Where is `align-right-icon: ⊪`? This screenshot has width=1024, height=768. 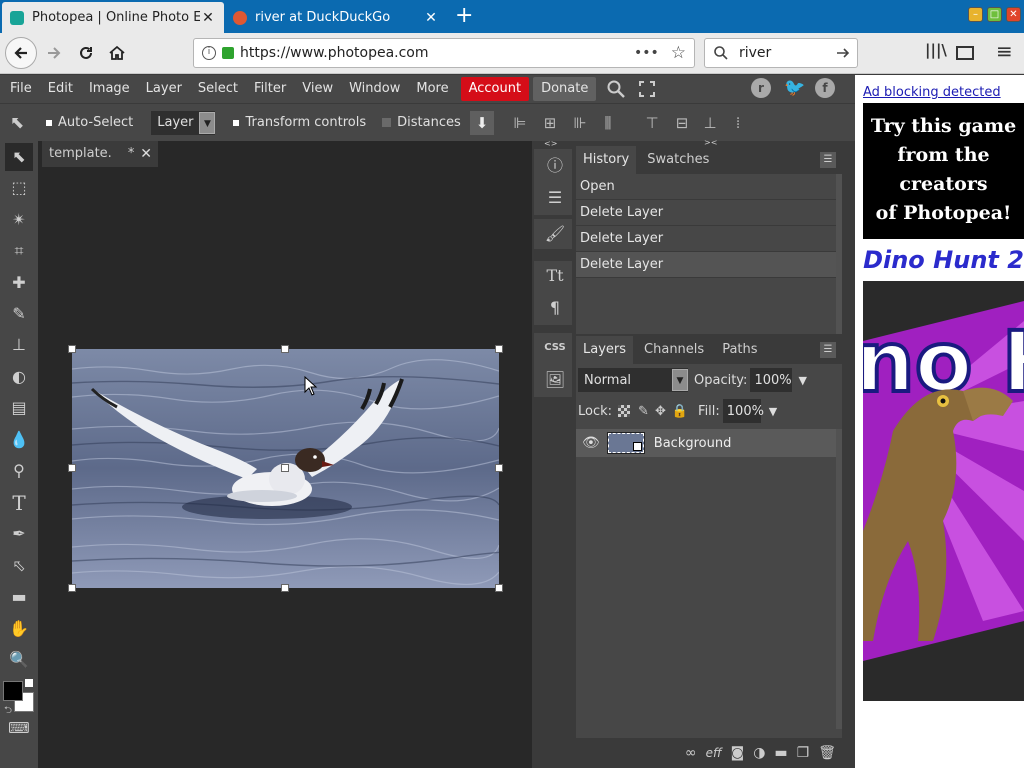
align-right-icon: ⊪ is located at coordinates (580, 123).